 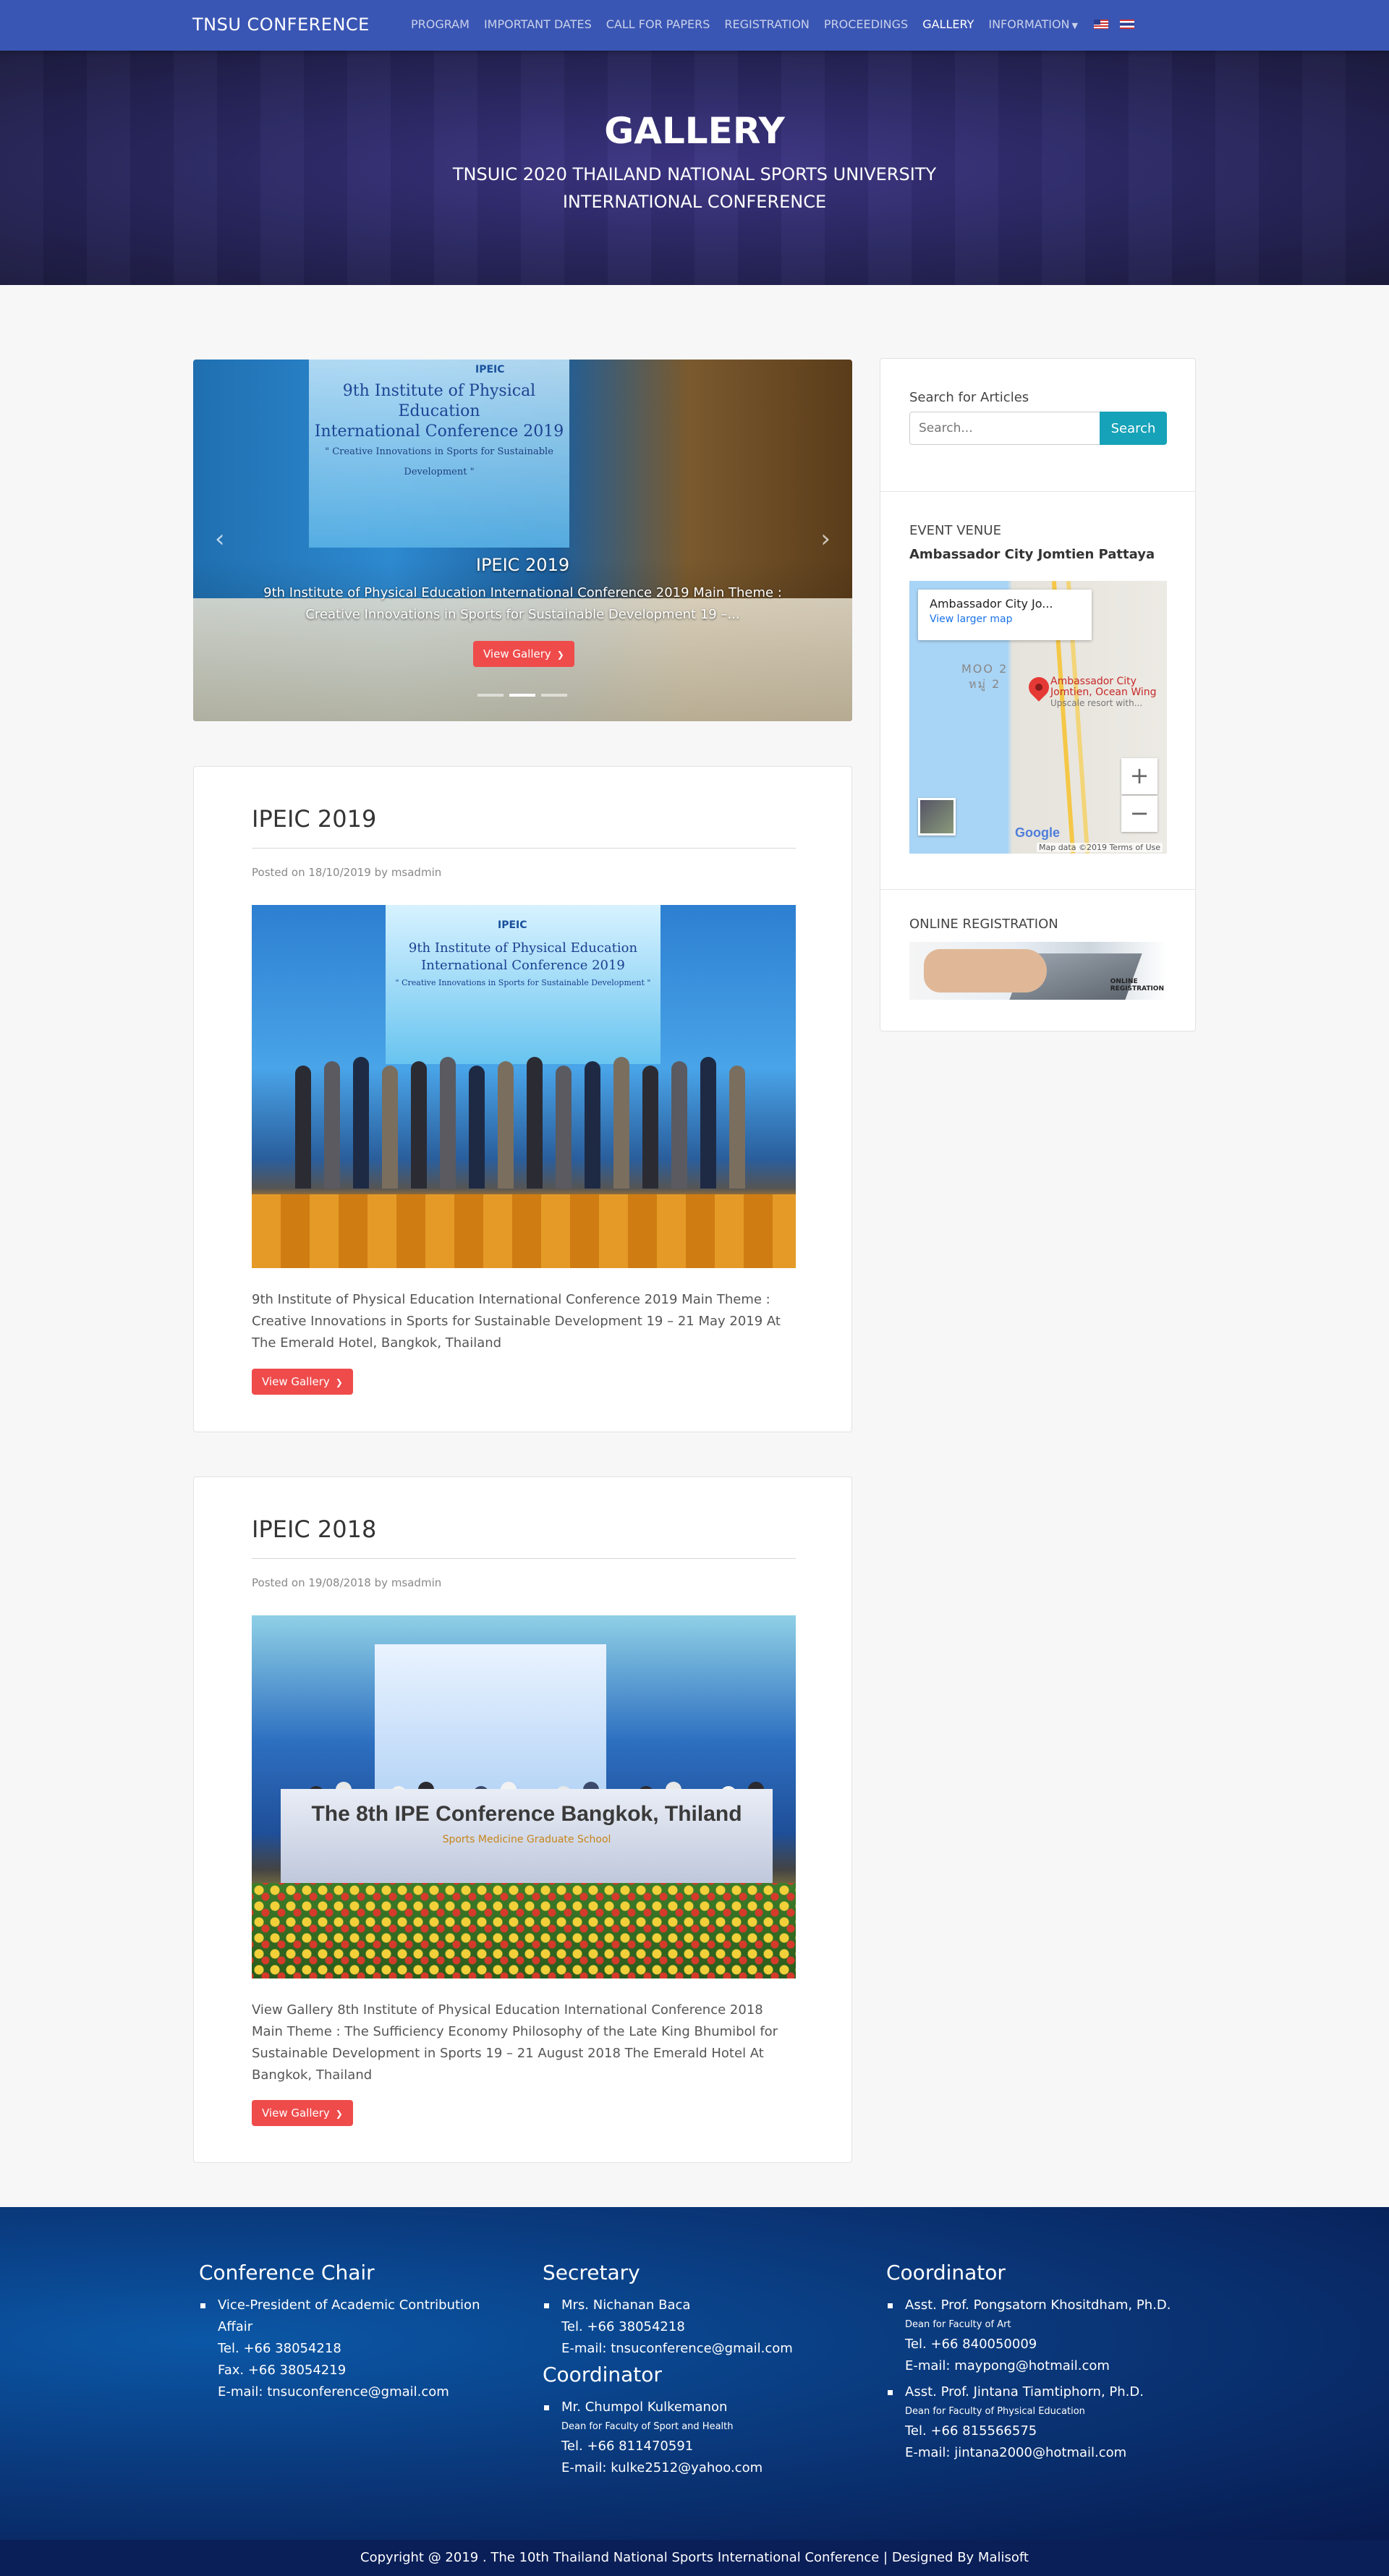 What do you see at coordinates (339, 872) in the screenshot?
I see `post-date: 18/10/2019` at bounding box center [339, 872].